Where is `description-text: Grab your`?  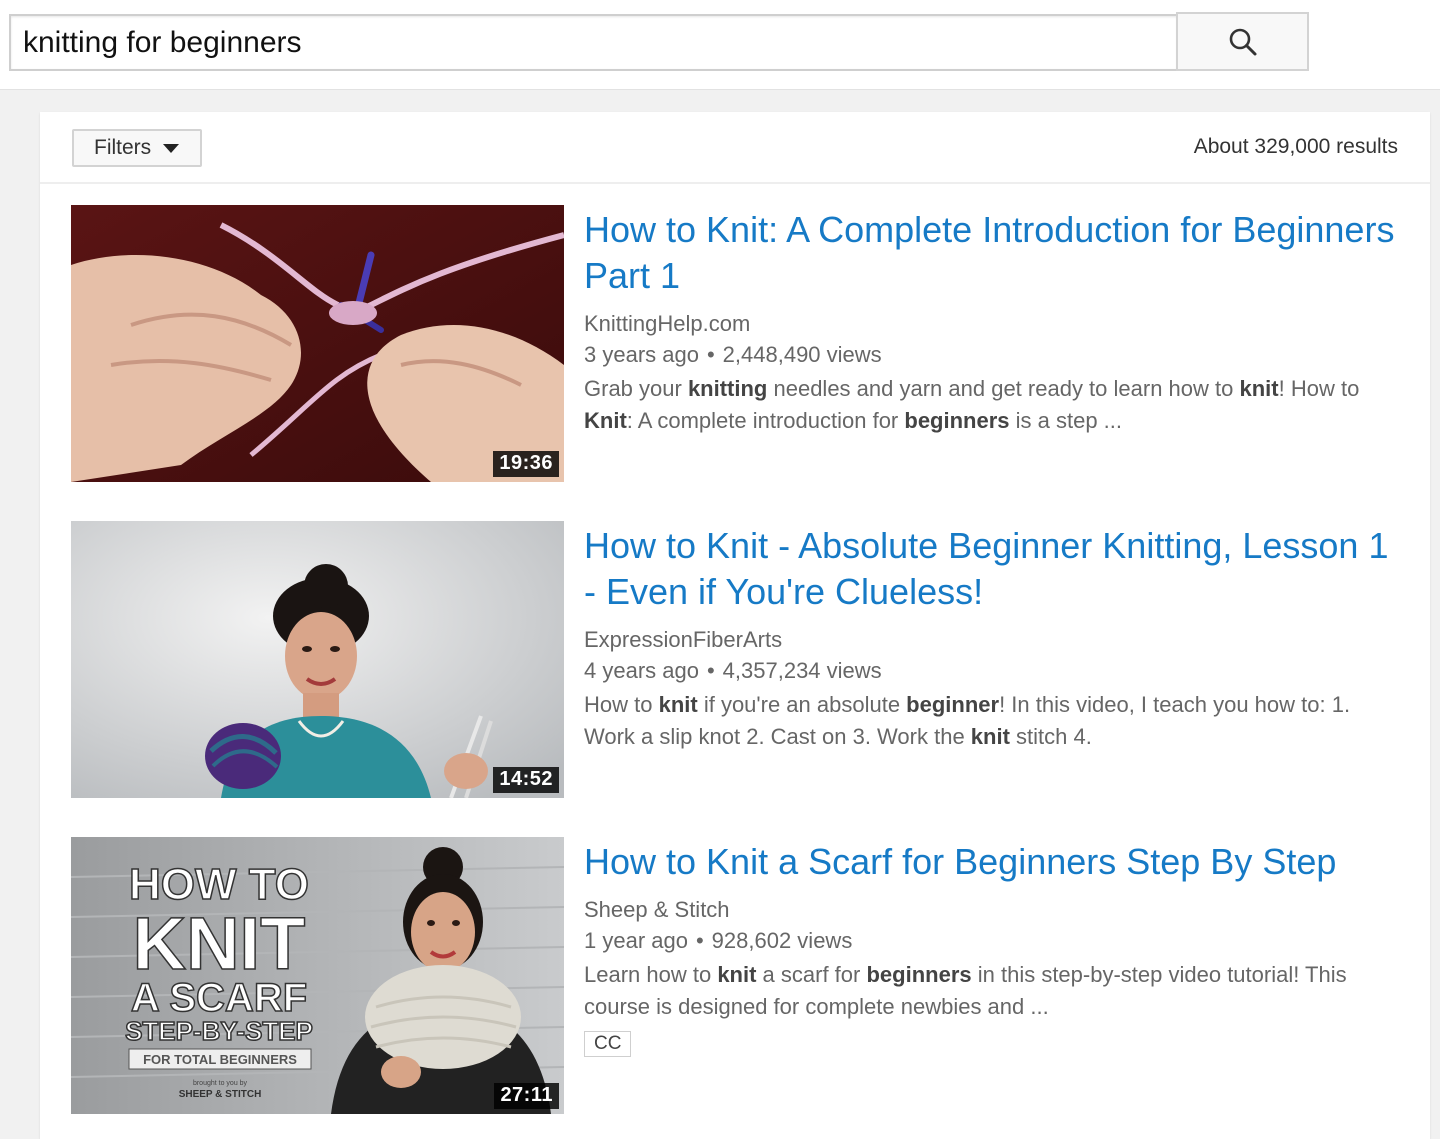
description-text: Grab your is located at coordinates (636, 388).